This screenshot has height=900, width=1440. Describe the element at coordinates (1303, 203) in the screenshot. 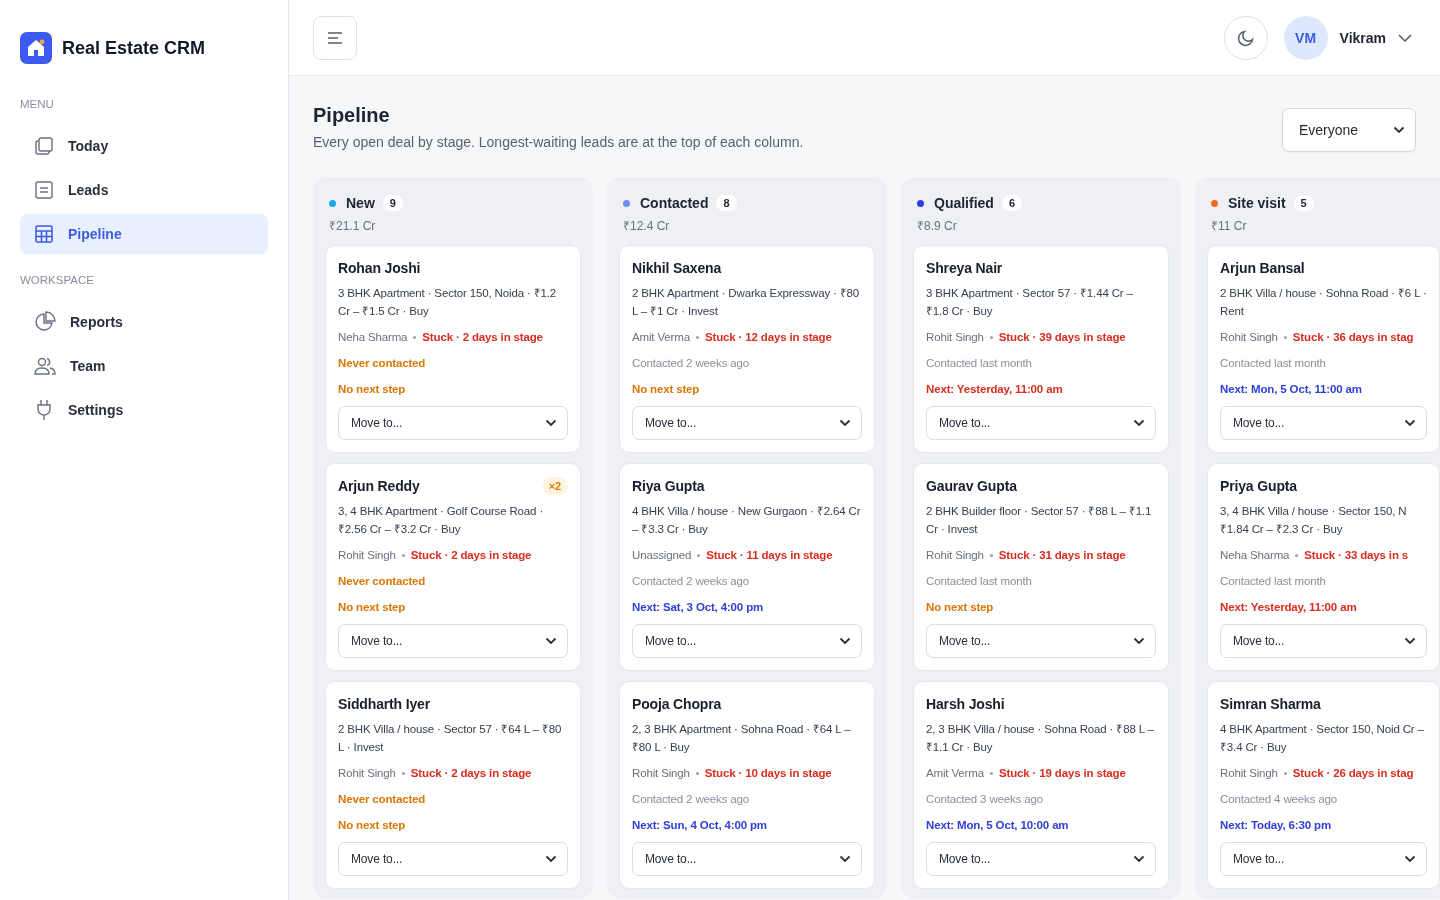

I see `stage-count: 5` at that location.